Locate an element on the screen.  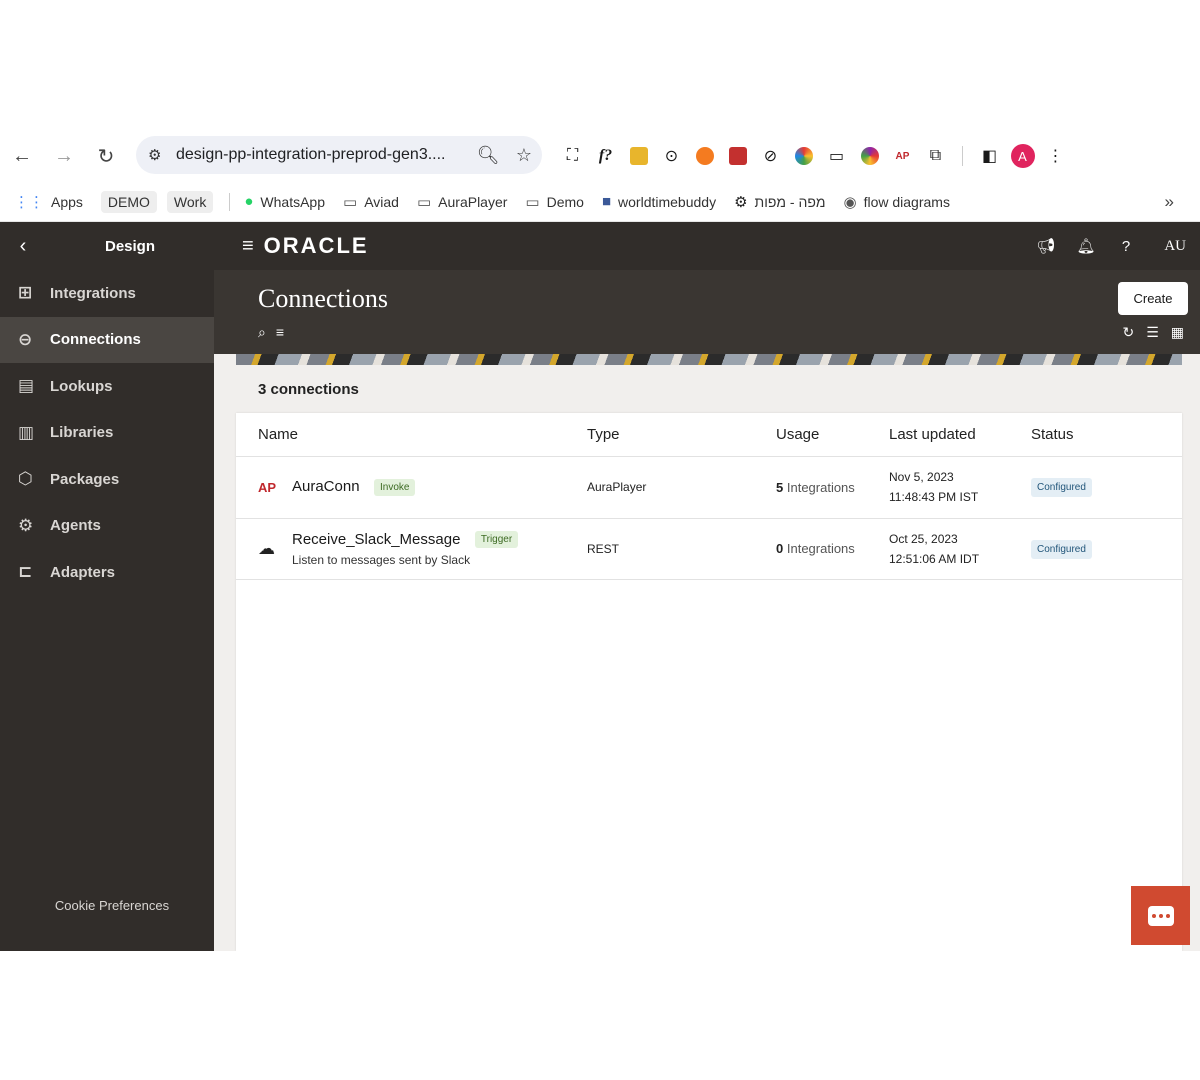
filter-icon: ≡ is located at coordinates (280, 332).